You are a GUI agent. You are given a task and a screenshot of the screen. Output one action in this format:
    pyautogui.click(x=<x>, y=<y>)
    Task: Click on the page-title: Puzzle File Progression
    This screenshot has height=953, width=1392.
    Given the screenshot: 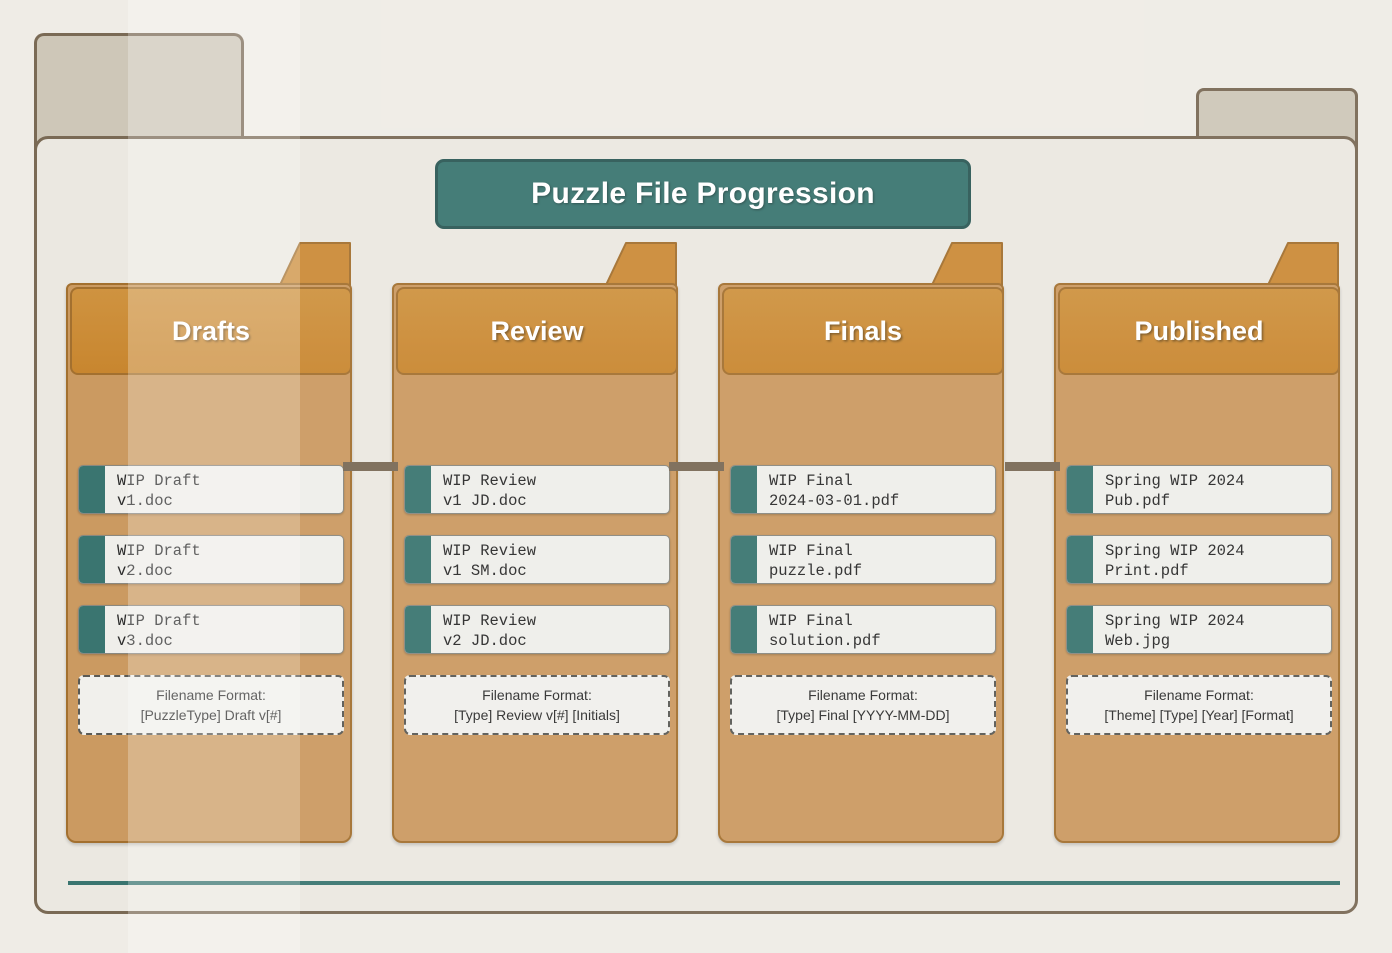 What is the action you would take?
    pyautogui.click(x=703, y=193)
    